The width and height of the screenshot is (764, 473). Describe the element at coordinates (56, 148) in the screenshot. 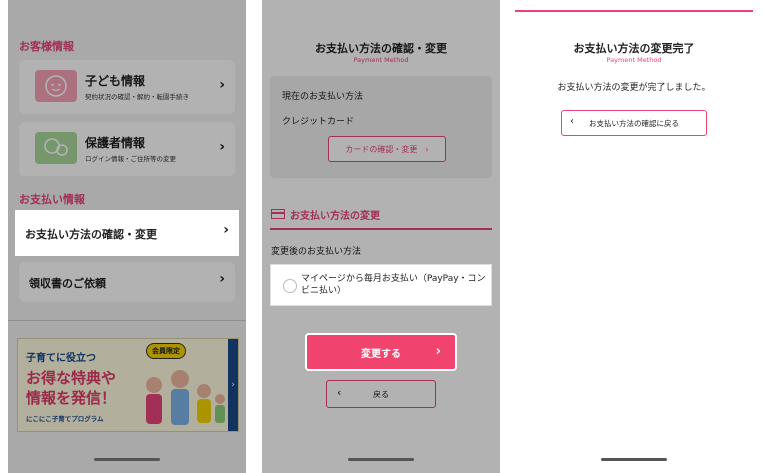

I see `parent-child-icon` at that location.